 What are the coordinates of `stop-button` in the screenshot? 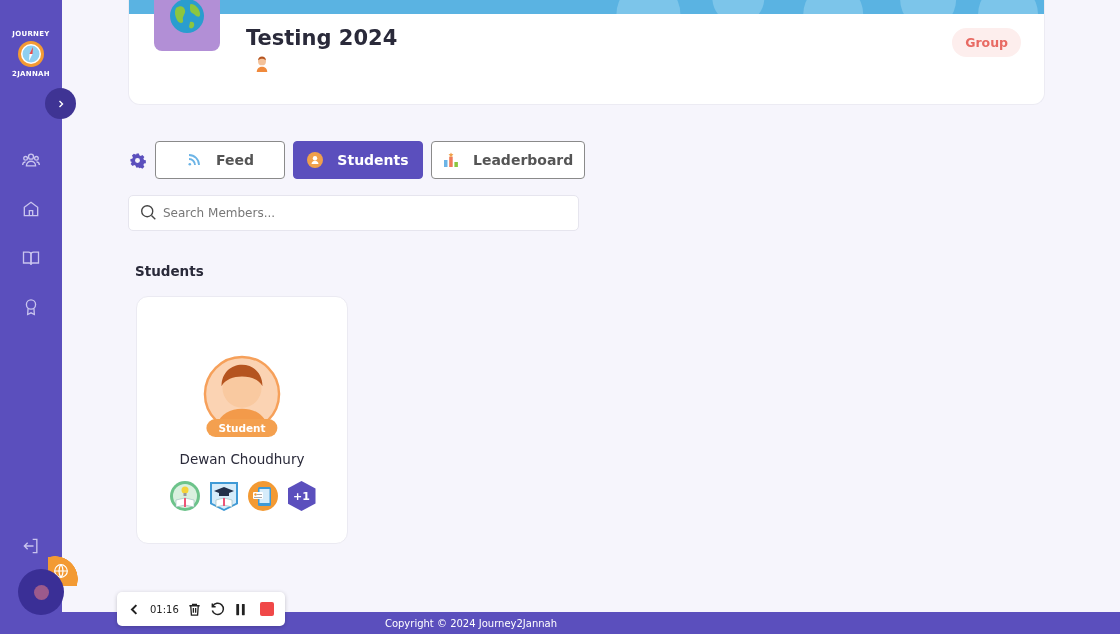 It's located at (266, 609).